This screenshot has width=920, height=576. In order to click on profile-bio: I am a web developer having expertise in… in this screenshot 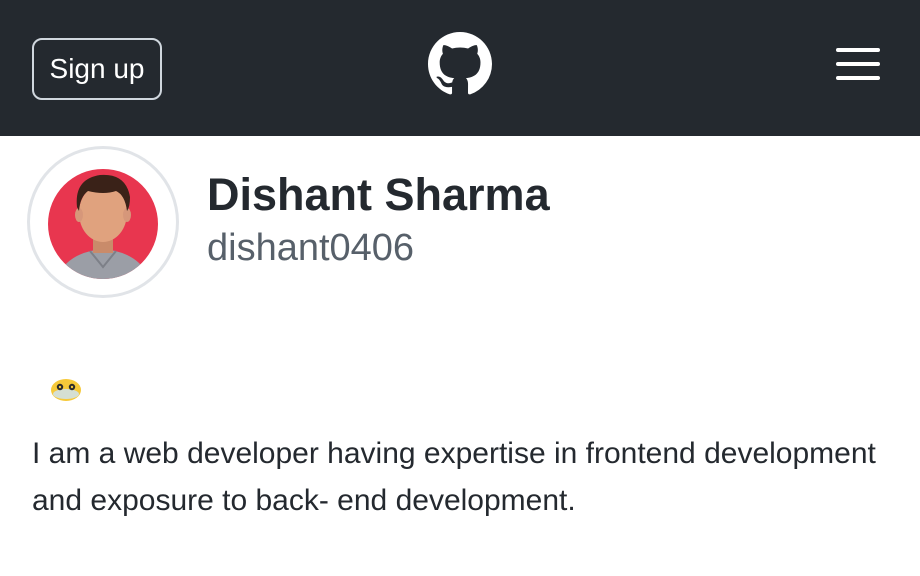, I will do `click(454, 477)`.